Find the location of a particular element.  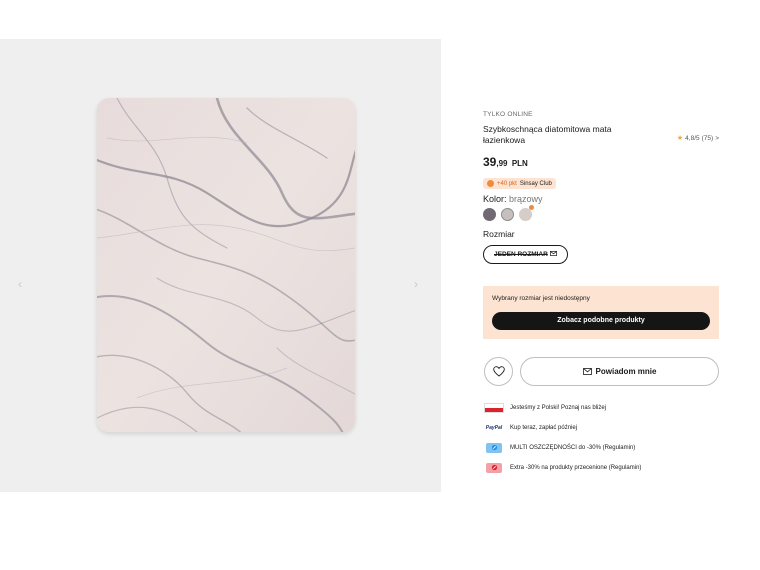

promo-item: PayPal Kup teraz, zapłać później is located at coordinates (604, 427).